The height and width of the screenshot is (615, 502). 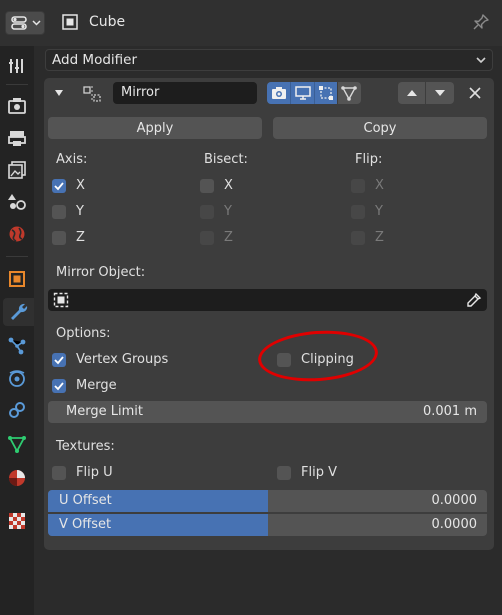 I want to click on bisect-y-checkbox, so click(x=207, y=212).